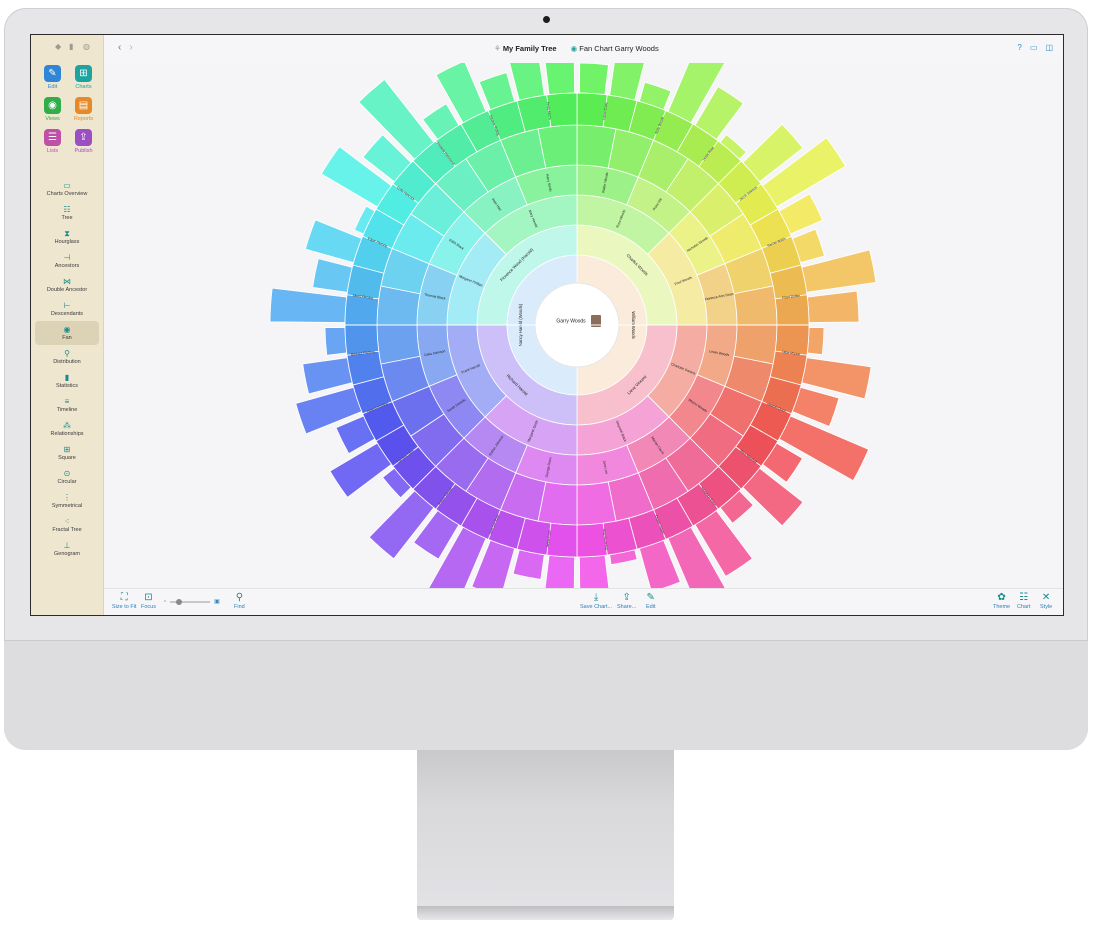 This screenshot has height=927, width=1100. What do you see at coordinates (67, 477) in the screenshot?
I see `chart-type-circular: ⊙ Circular` at bounding box center [67, 477].